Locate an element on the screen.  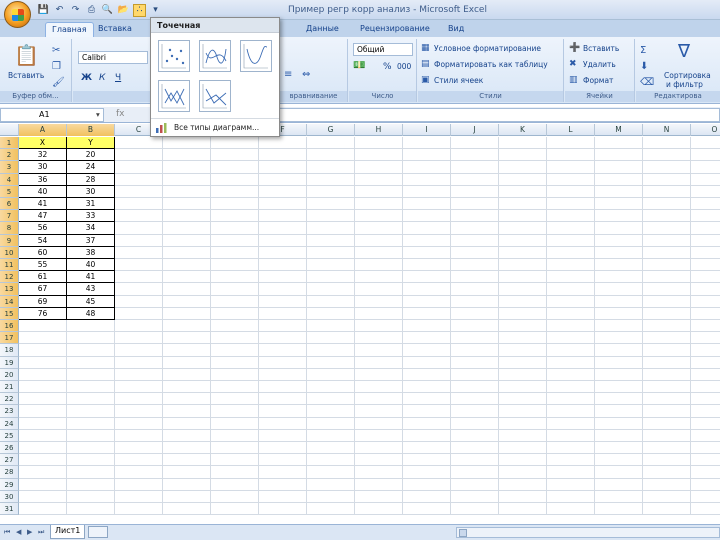
table-header-cell: Y is located at coordinates (91, 143).